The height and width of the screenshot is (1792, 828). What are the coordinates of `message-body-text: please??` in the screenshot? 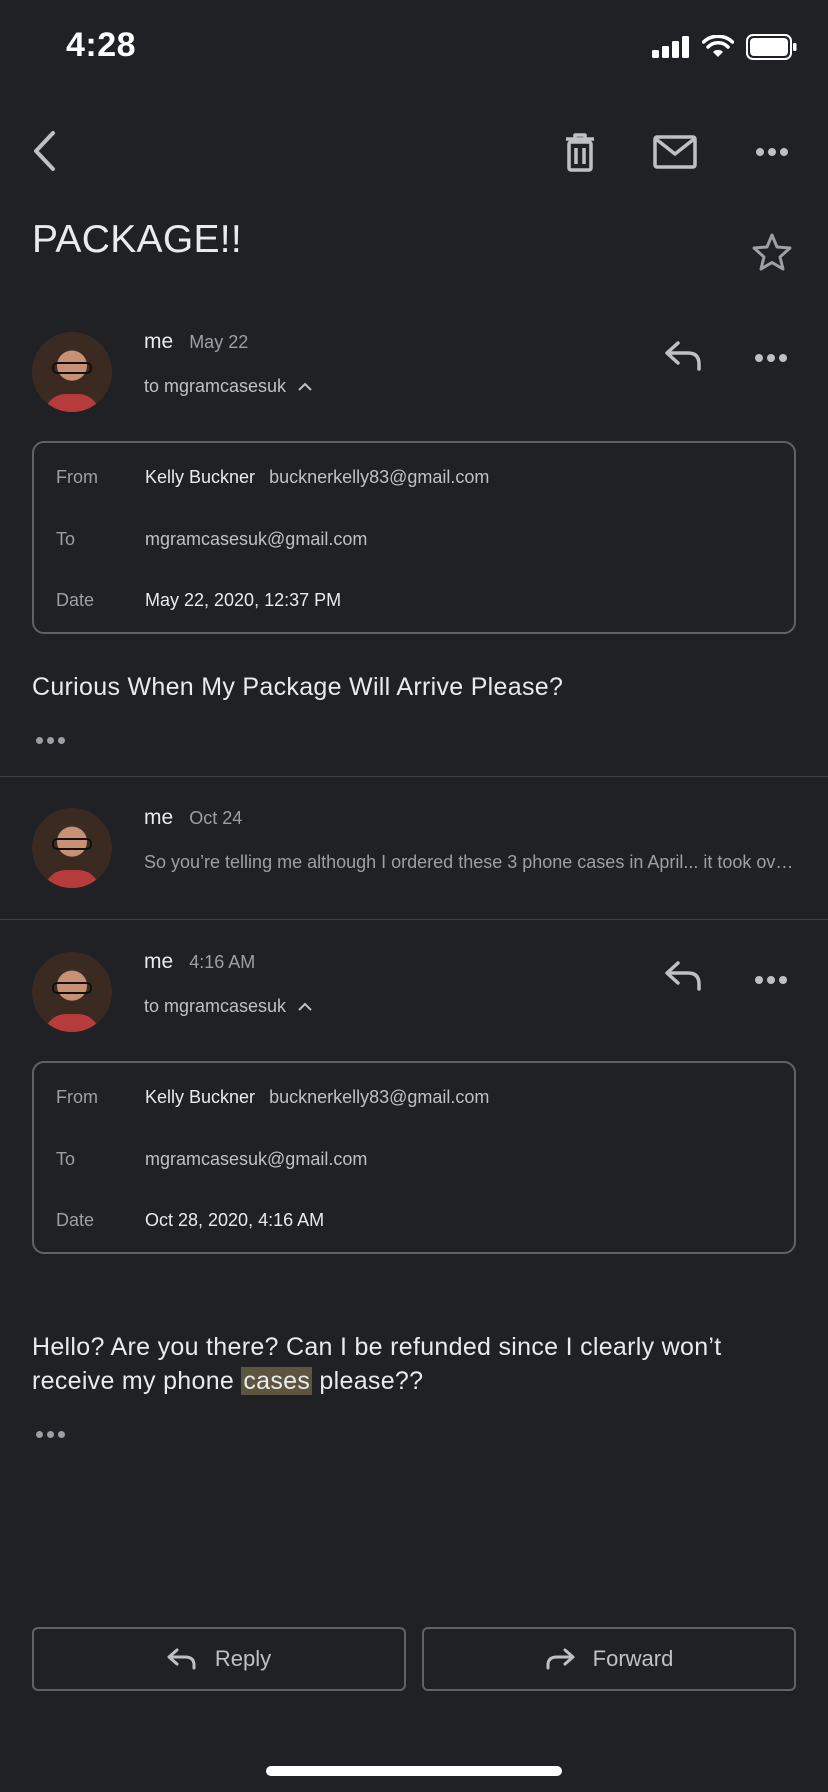 It's located at (368, 1381).